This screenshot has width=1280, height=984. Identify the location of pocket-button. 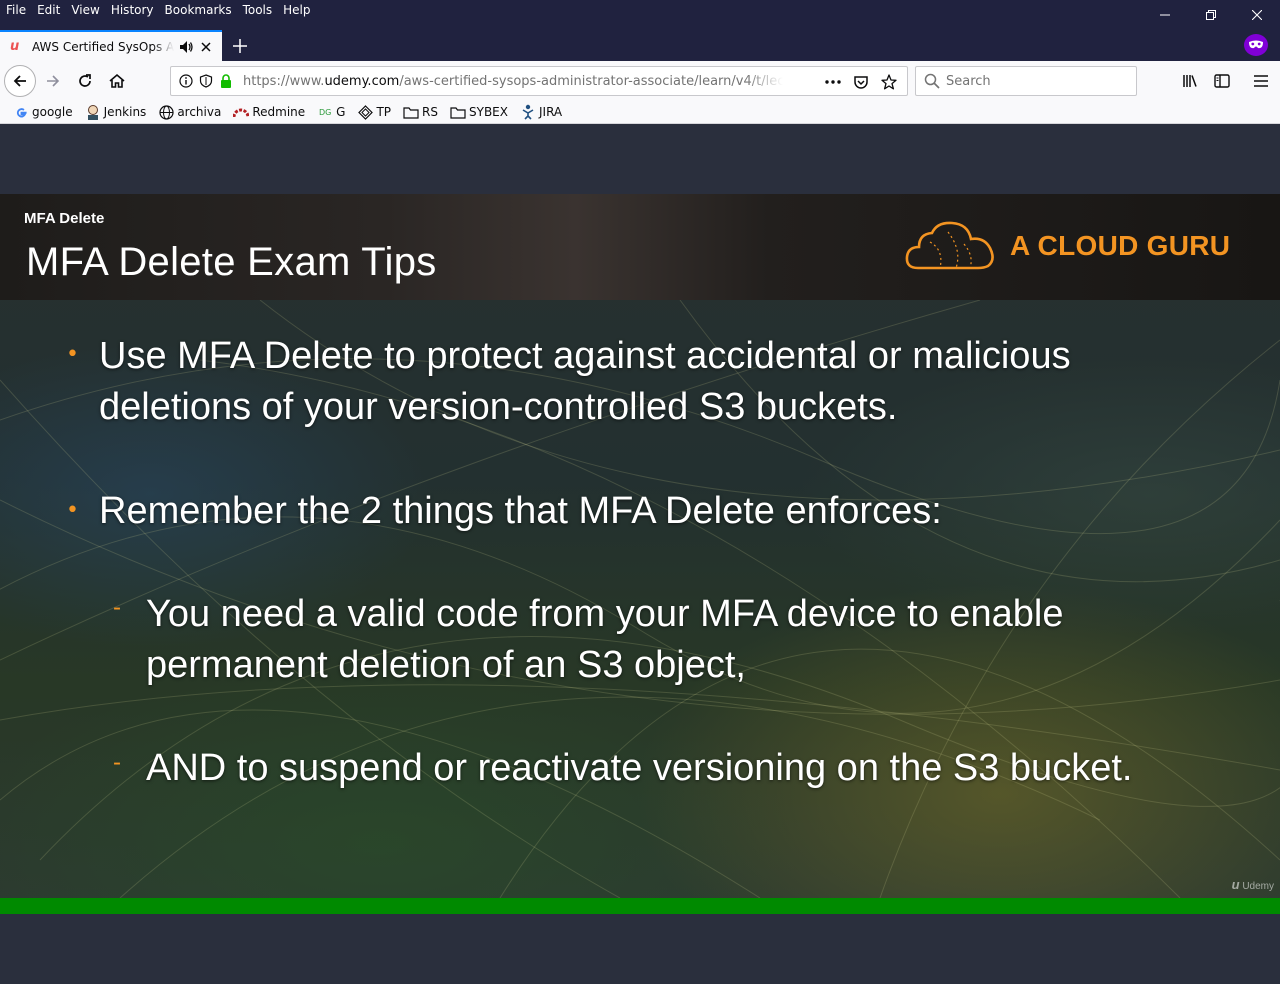
(861, 82).